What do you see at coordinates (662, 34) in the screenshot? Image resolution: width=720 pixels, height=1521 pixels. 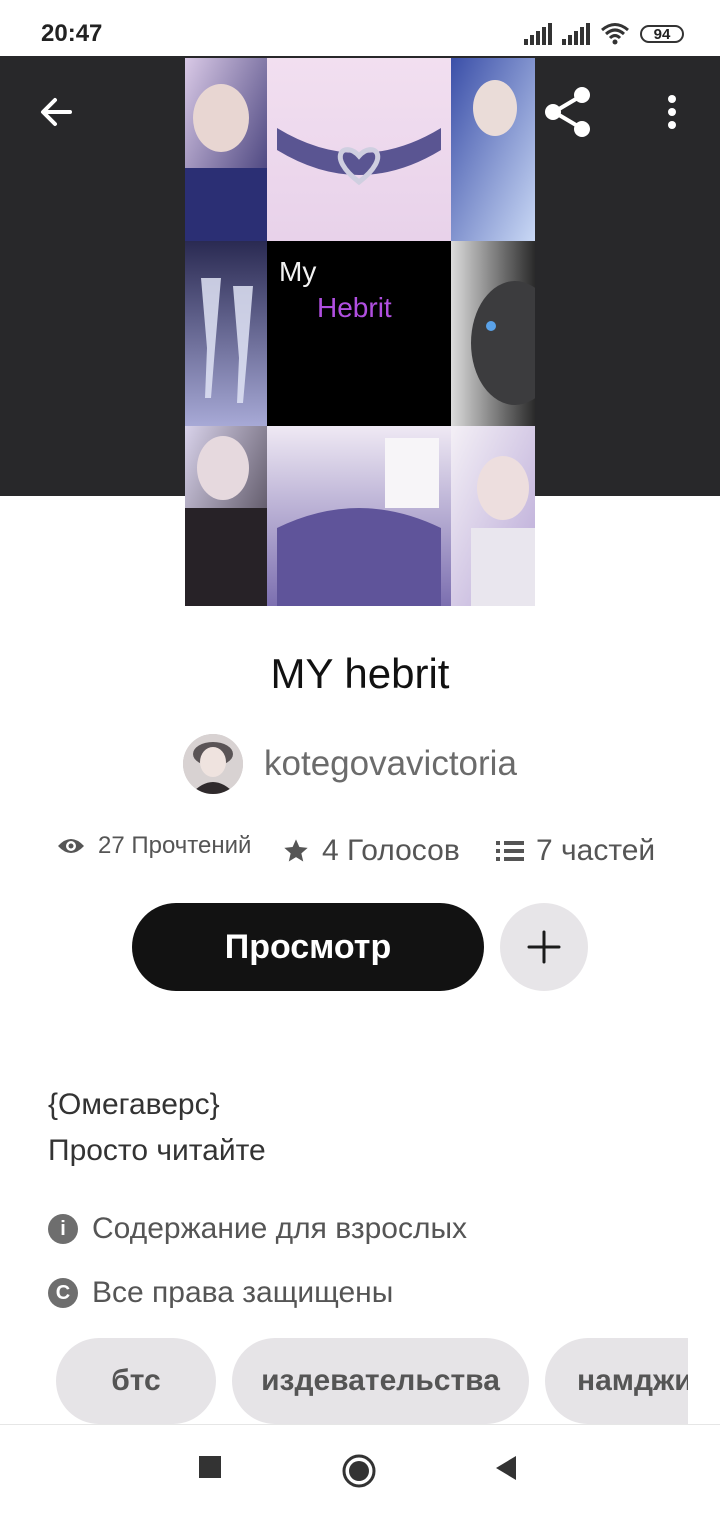 I see `battery-icon: 94` at bounding box center [662, 34].